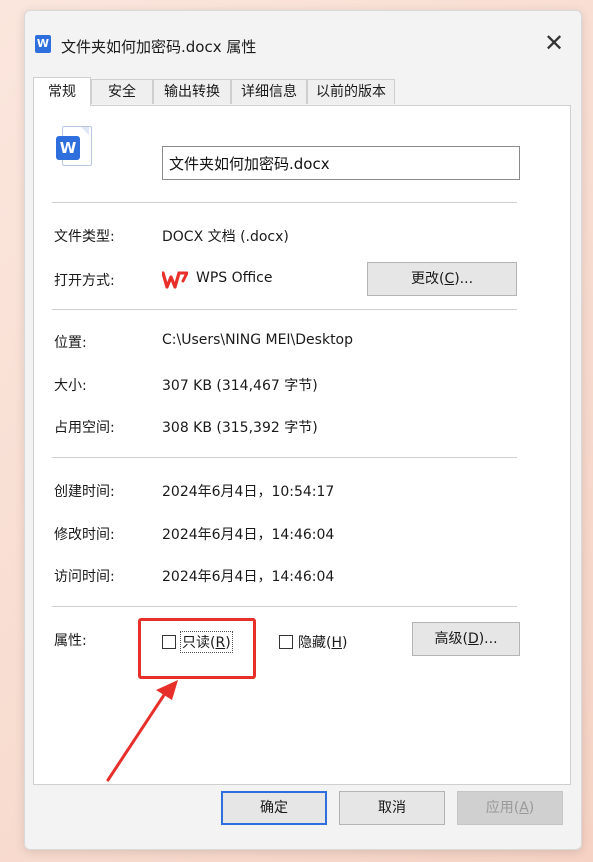 This screenshot has width=593, height=862. What do you see at coordinates (70, 386) in the screenshot?
I see `size-label: 大小:` at bounding box center [70, 386].